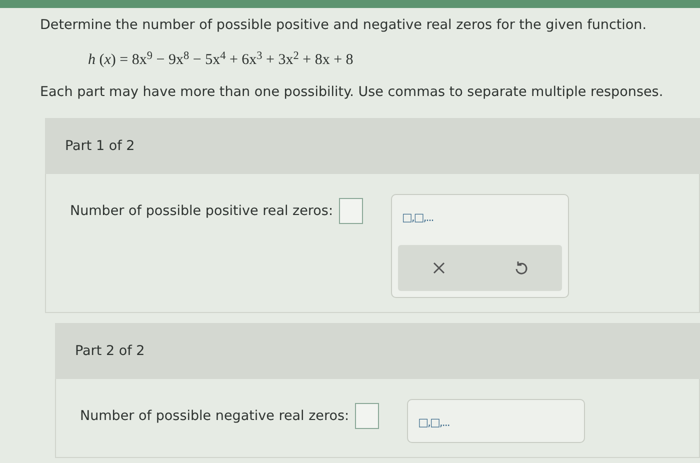 The width and height of the screenshot is (700, 463). What do you see at coordinates (215, 416) in the screenshot?
I see `prompt-label: Number of possible negative real zeros:` at bounding box center [215, 416].